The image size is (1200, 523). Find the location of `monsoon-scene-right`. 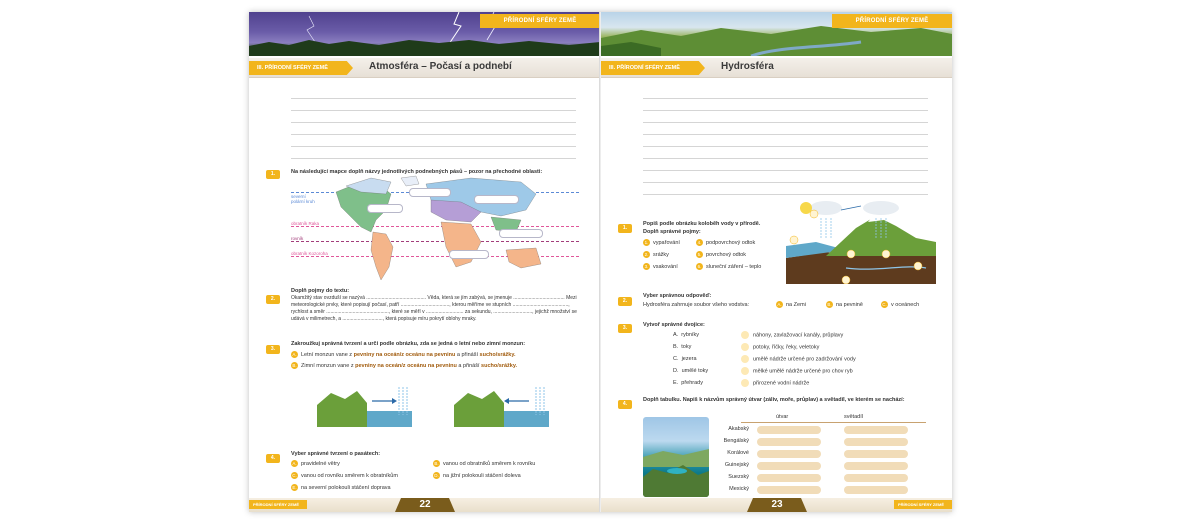

monsoon-scene-right is located at coordinates (501, 405).